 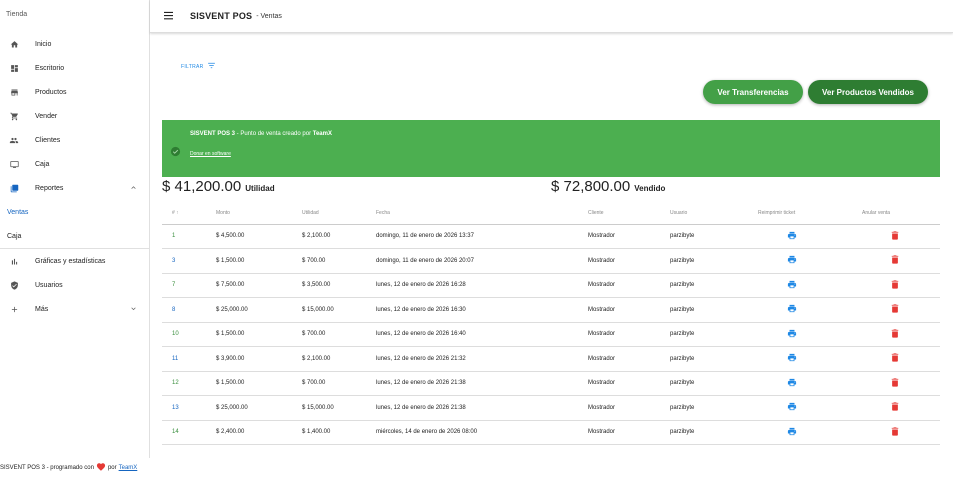 What do you see at coordinates (51, 92) in the screenshot?
I see `sidebar-item-label: Productos` at bounding box center [51, 92].